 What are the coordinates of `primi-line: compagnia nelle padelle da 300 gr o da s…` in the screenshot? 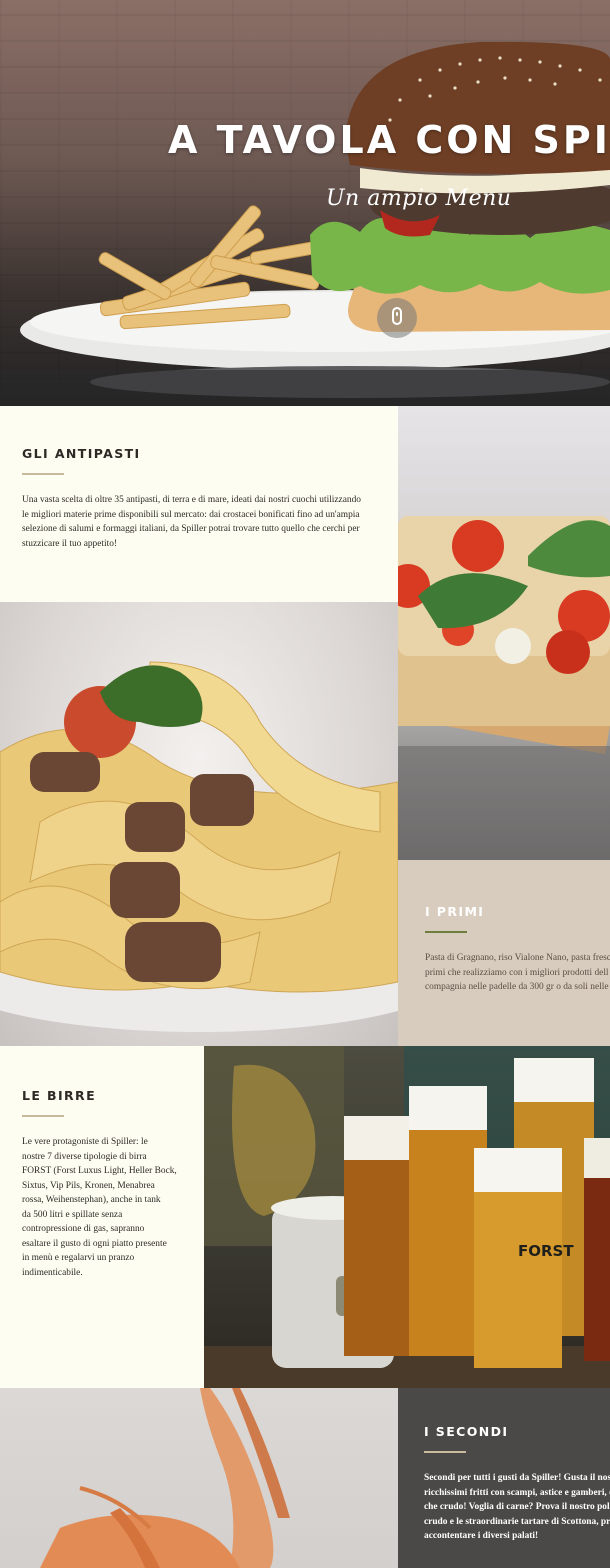 It's located at (517, 987).